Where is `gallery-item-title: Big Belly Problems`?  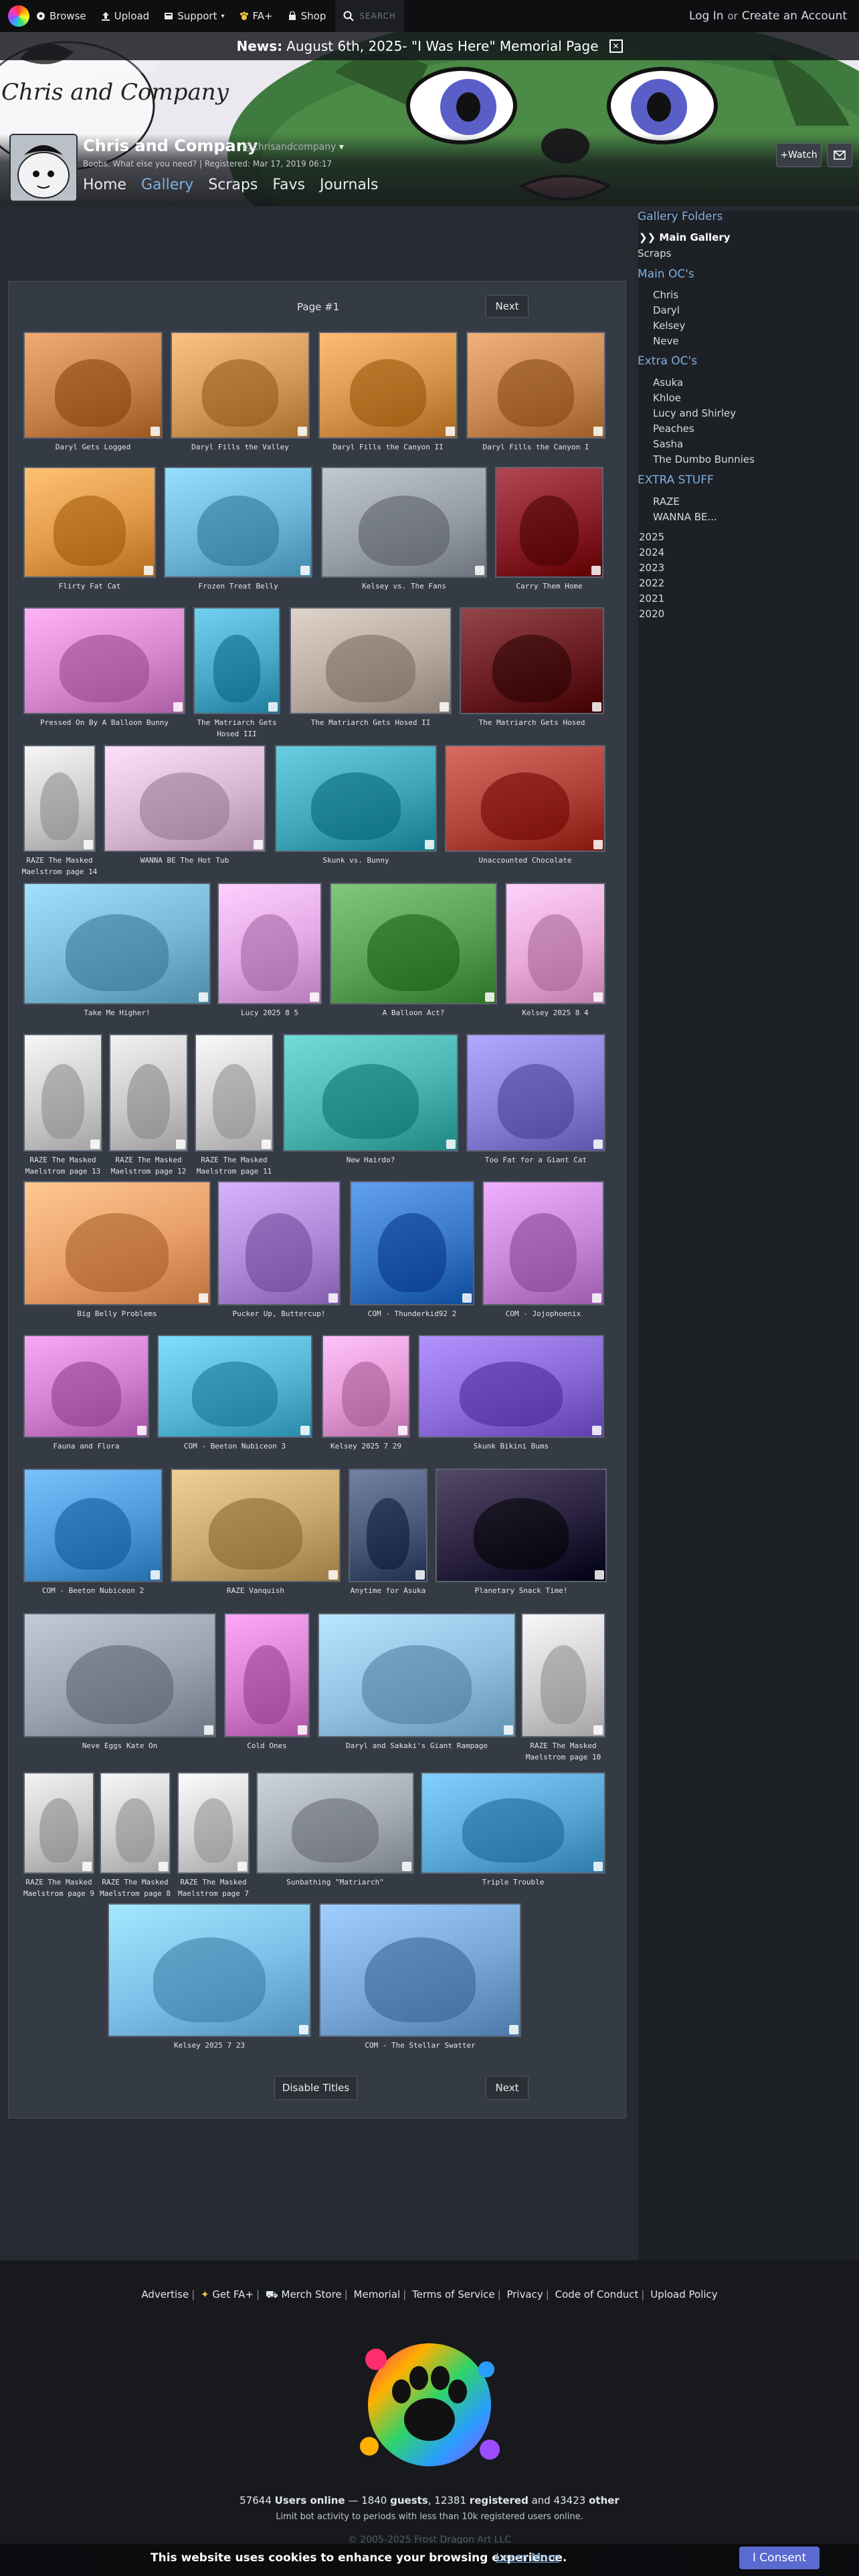
gallery-item-title: Big Belly Problems is located at coordinates (117, 1314).